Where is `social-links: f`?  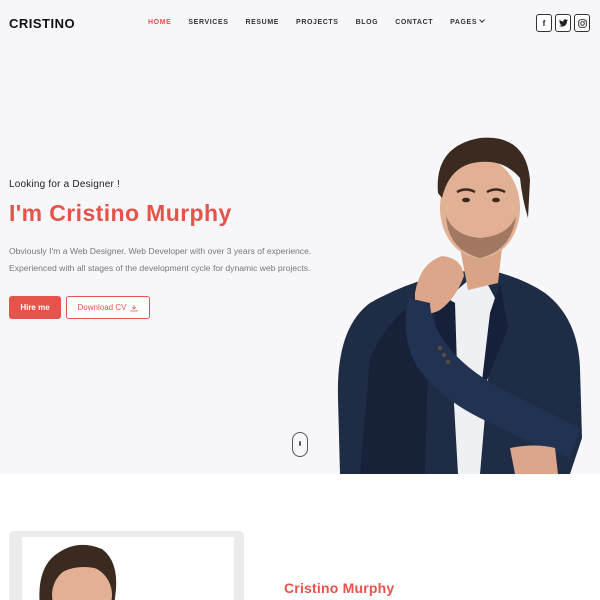
social-links: f is located at coordinates (564, 23).